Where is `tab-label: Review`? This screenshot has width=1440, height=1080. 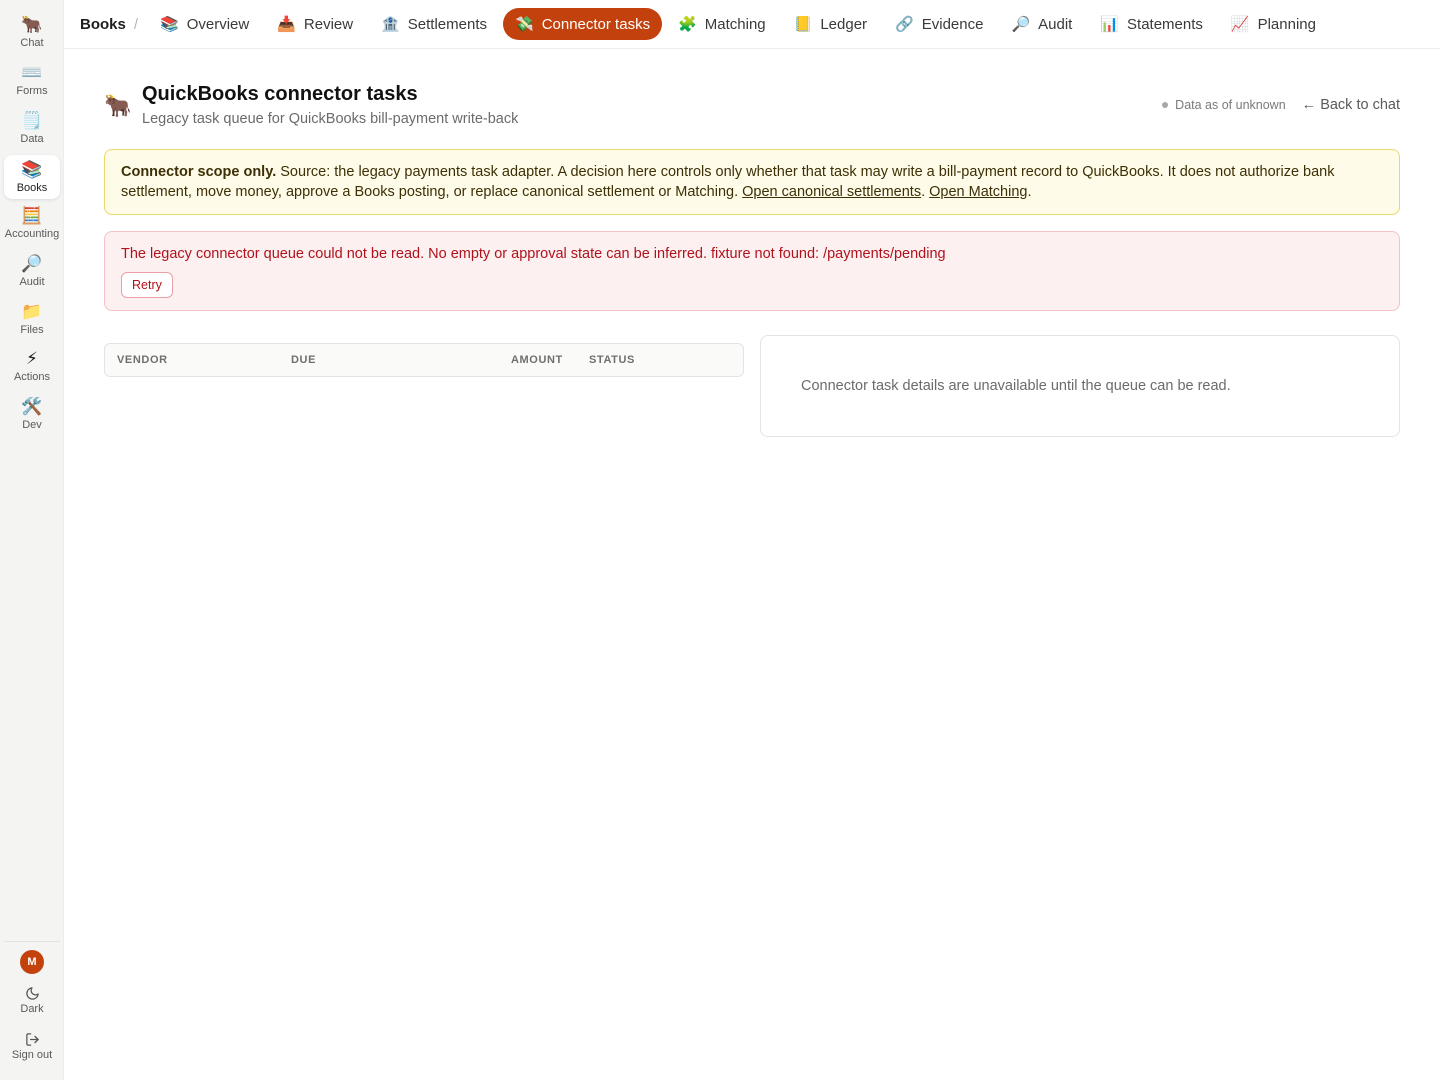
tab-label: Review is located at coordinates (328, 24).